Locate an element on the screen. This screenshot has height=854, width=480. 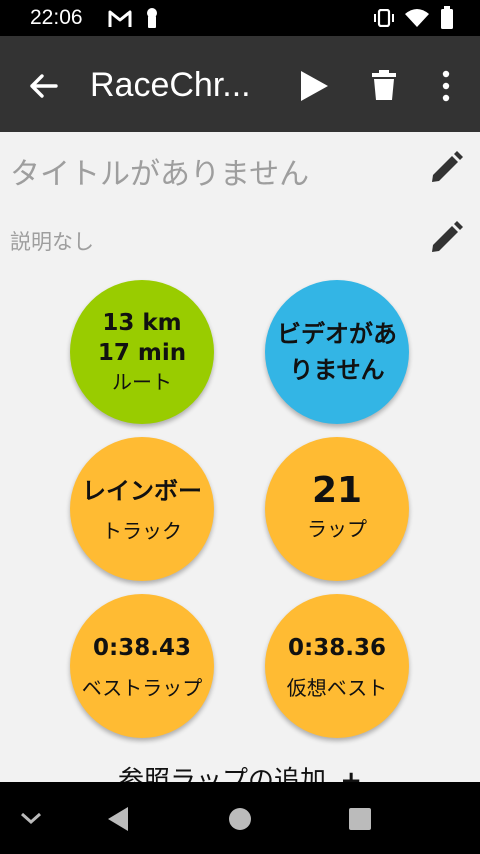
rainbow-track-tile: レインボー トラック is located at coordinates (142, 509).